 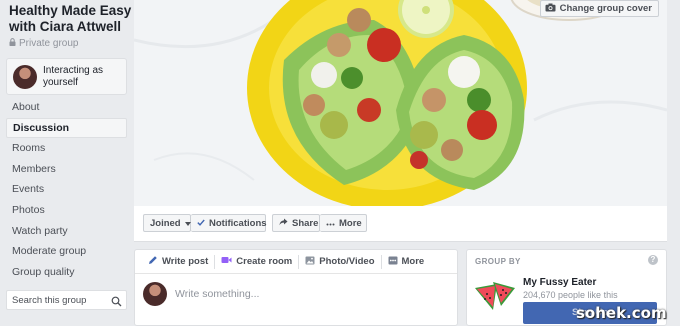 What do you see at coordinates (330, 223) in the screenshot?
I see `more-dots-icon` at bounding box center [330, 223].